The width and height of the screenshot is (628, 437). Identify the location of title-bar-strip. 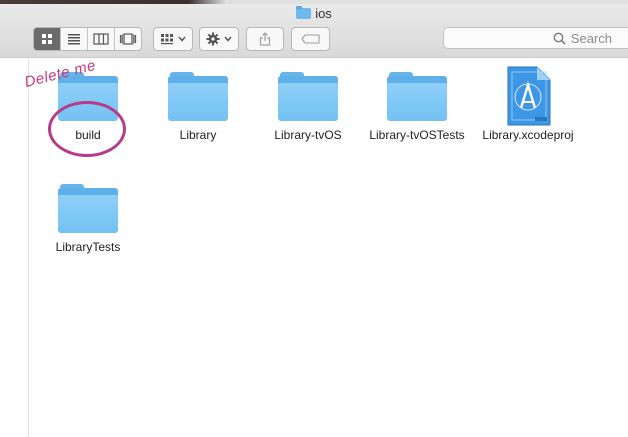
(314, 2).